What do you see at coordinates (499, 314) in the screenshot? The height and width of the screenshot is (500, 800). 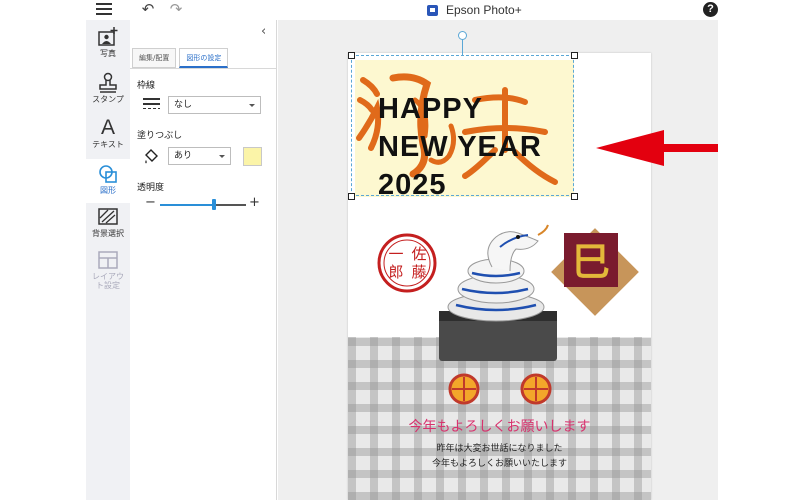 I see `snake-figurine-image` at bounding box center [499, 314].